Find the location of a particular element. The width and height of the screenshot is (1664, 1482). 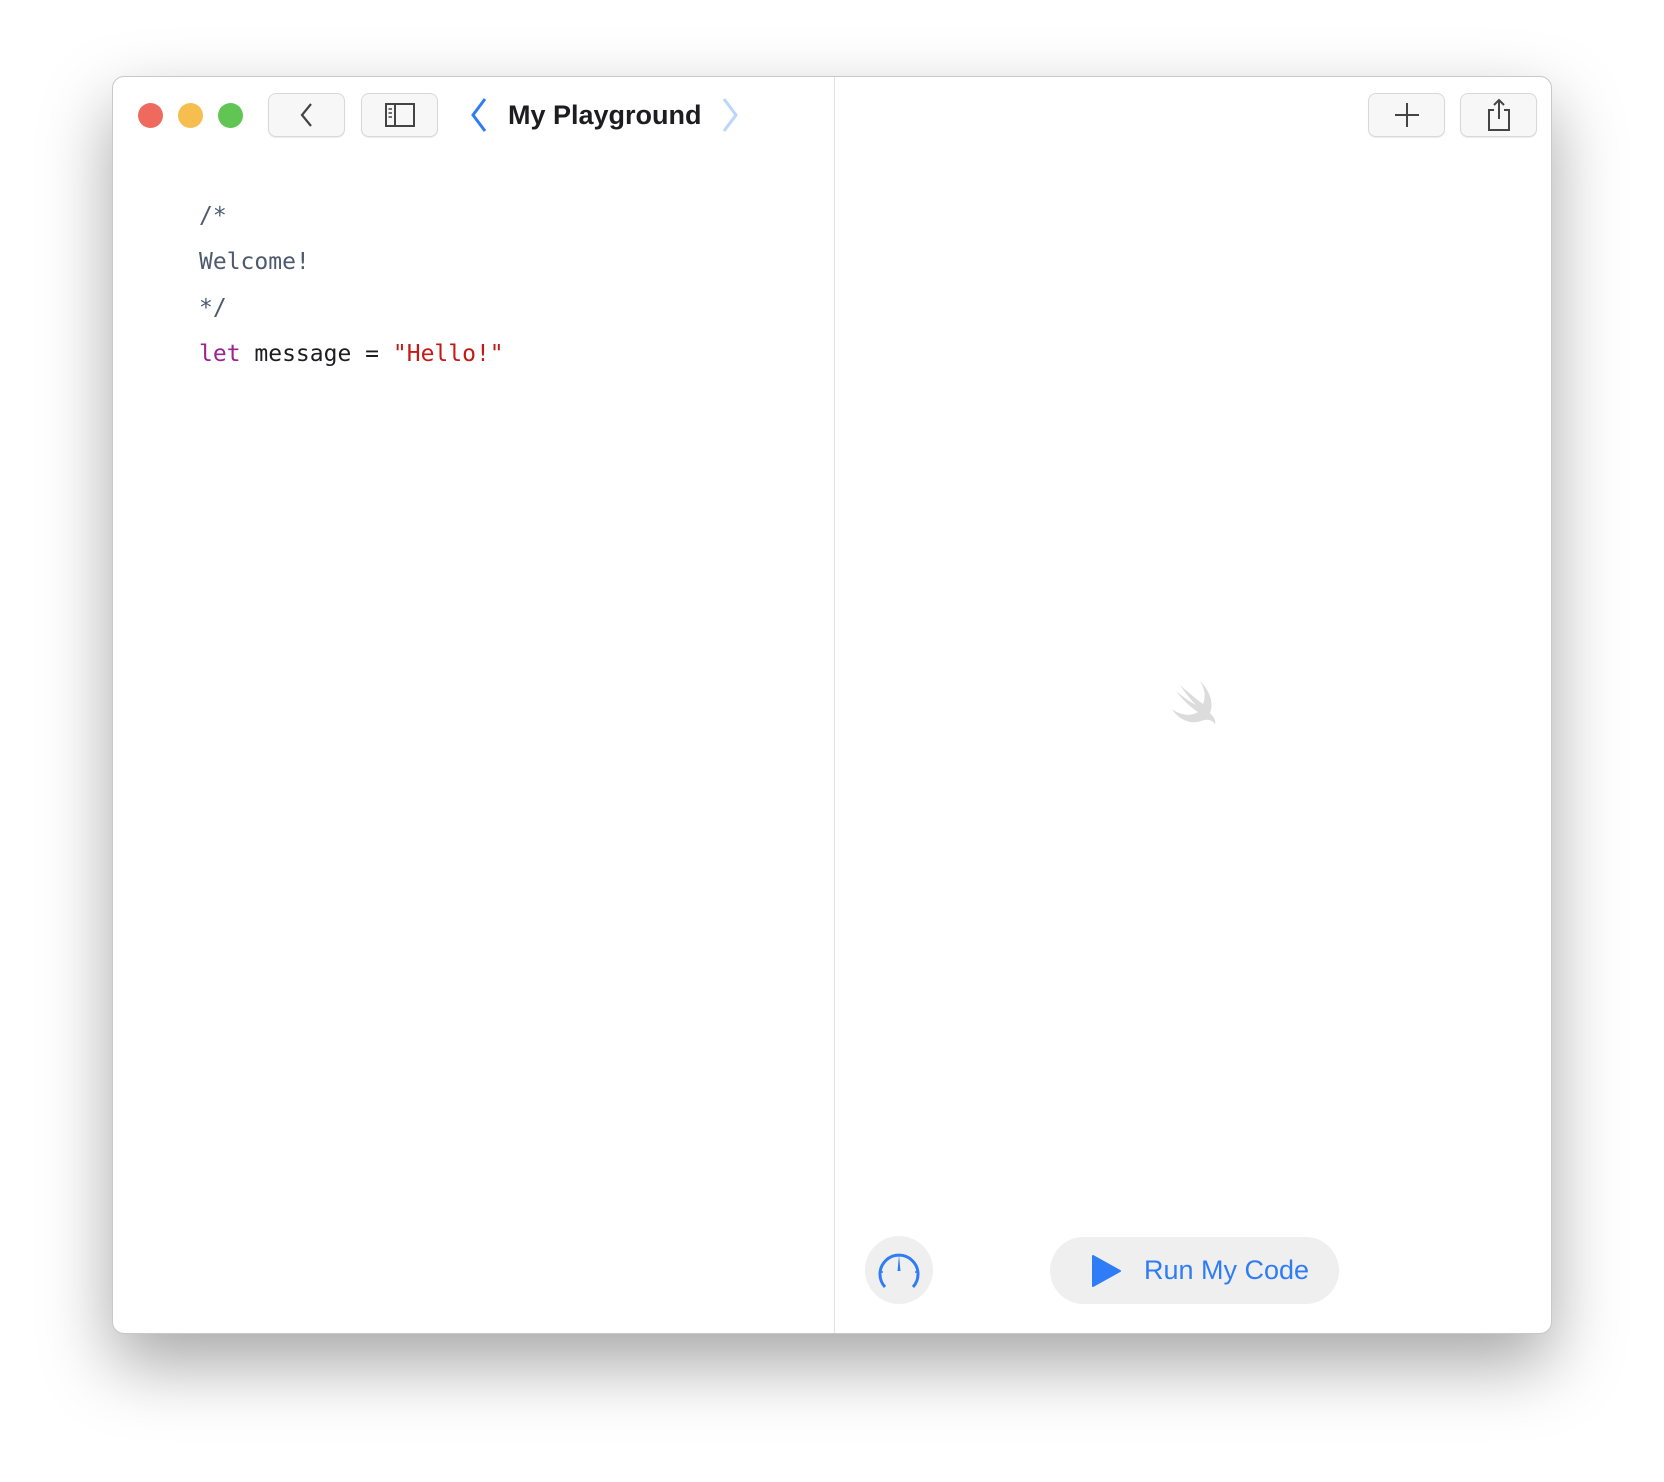

chevron-left-icon is located at coordinates (306, 115).